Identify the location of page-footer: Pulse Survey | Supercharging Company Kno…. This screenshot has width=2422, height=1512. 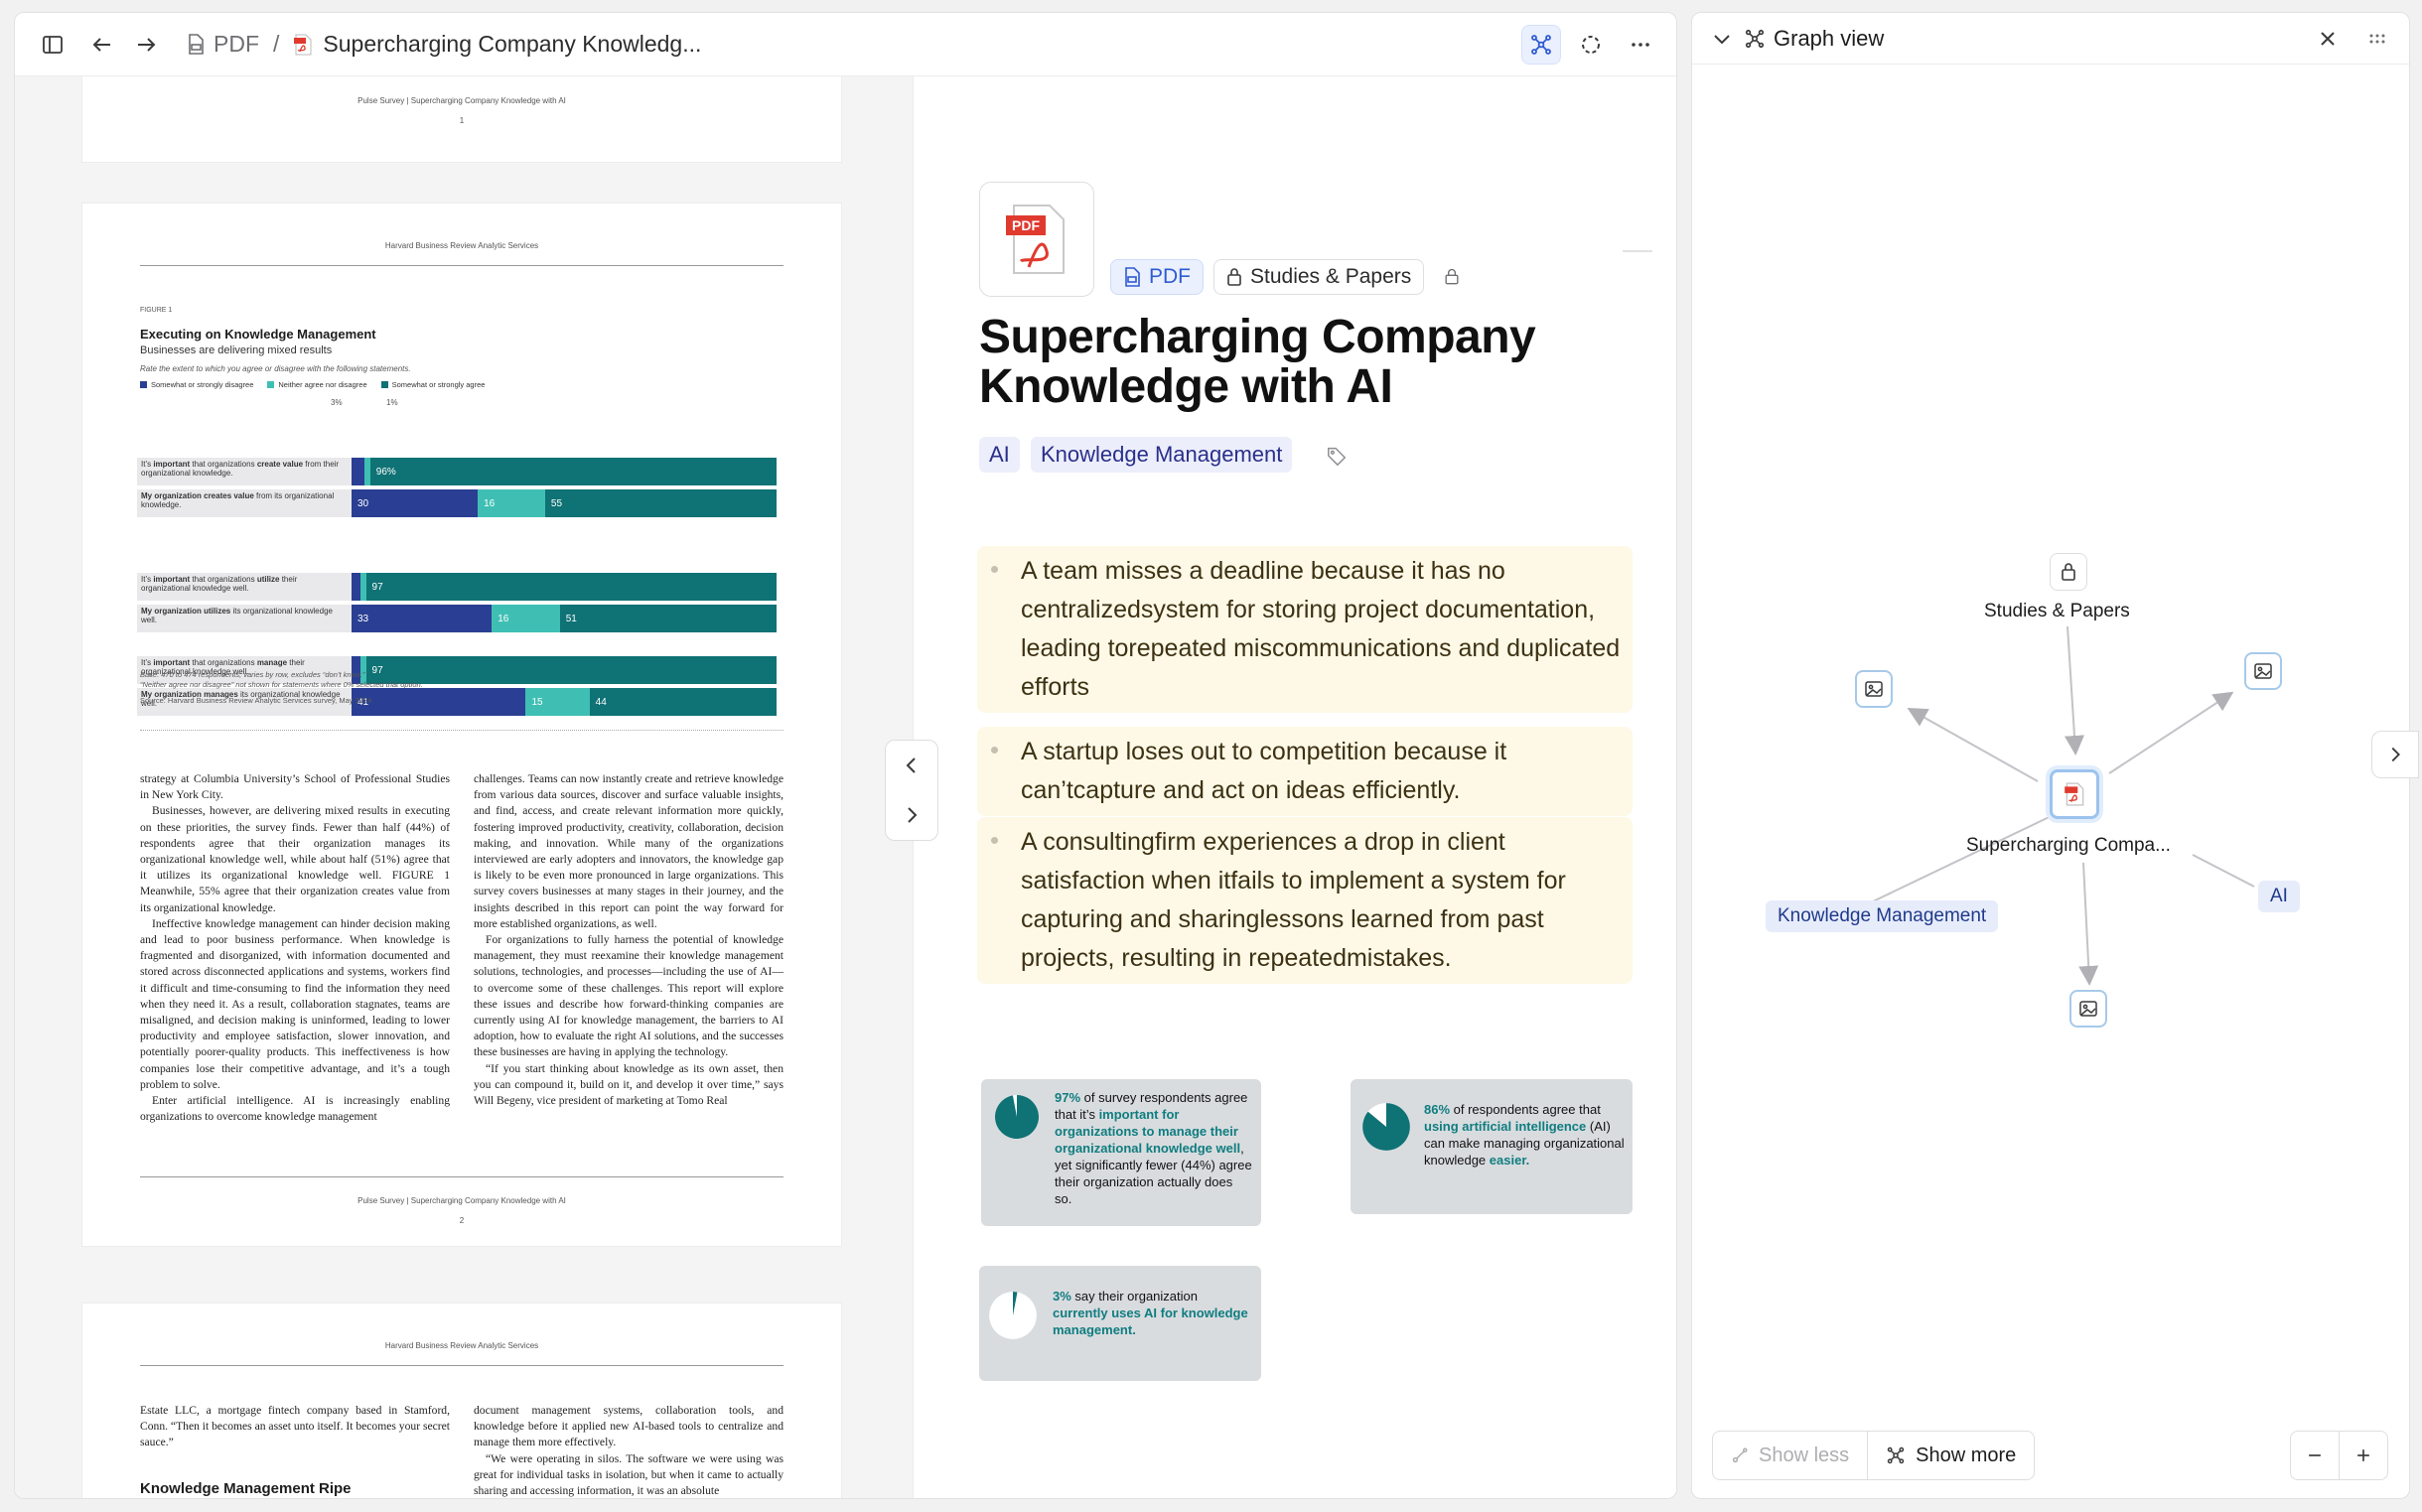
(461, 1200).